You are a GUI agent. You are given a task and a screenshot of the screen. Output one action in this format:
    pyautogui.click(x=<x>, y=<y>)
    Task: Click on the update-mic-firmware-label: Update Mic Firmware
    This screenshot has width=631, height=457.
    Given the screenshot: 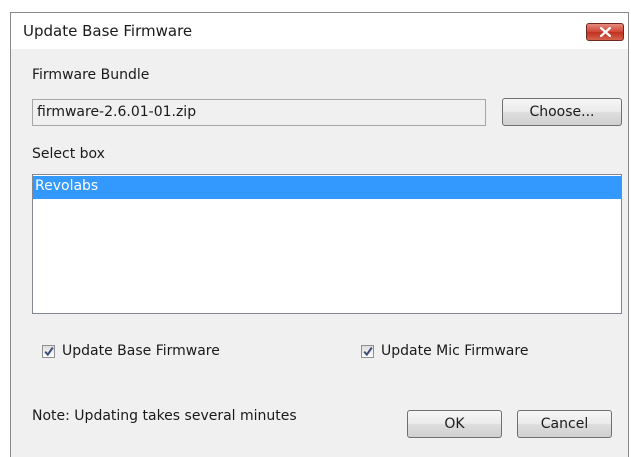 What is the action you would take?
    pyautogui.click(x=454, y=351)
    